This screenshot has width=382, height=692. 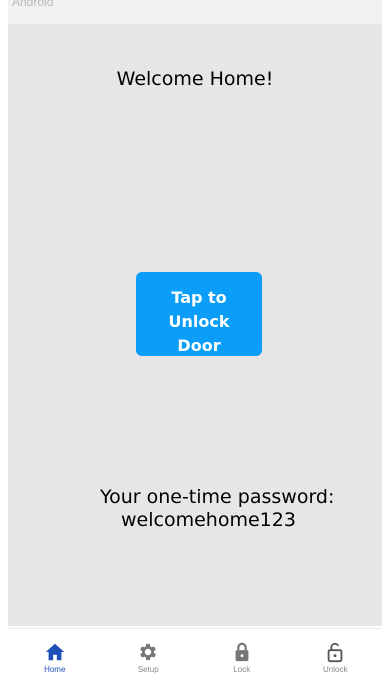 What do you see at coordinates (208, 520) in the screenshot?
I see `password-value: welcomehome123` at bounding box center [208, 520].